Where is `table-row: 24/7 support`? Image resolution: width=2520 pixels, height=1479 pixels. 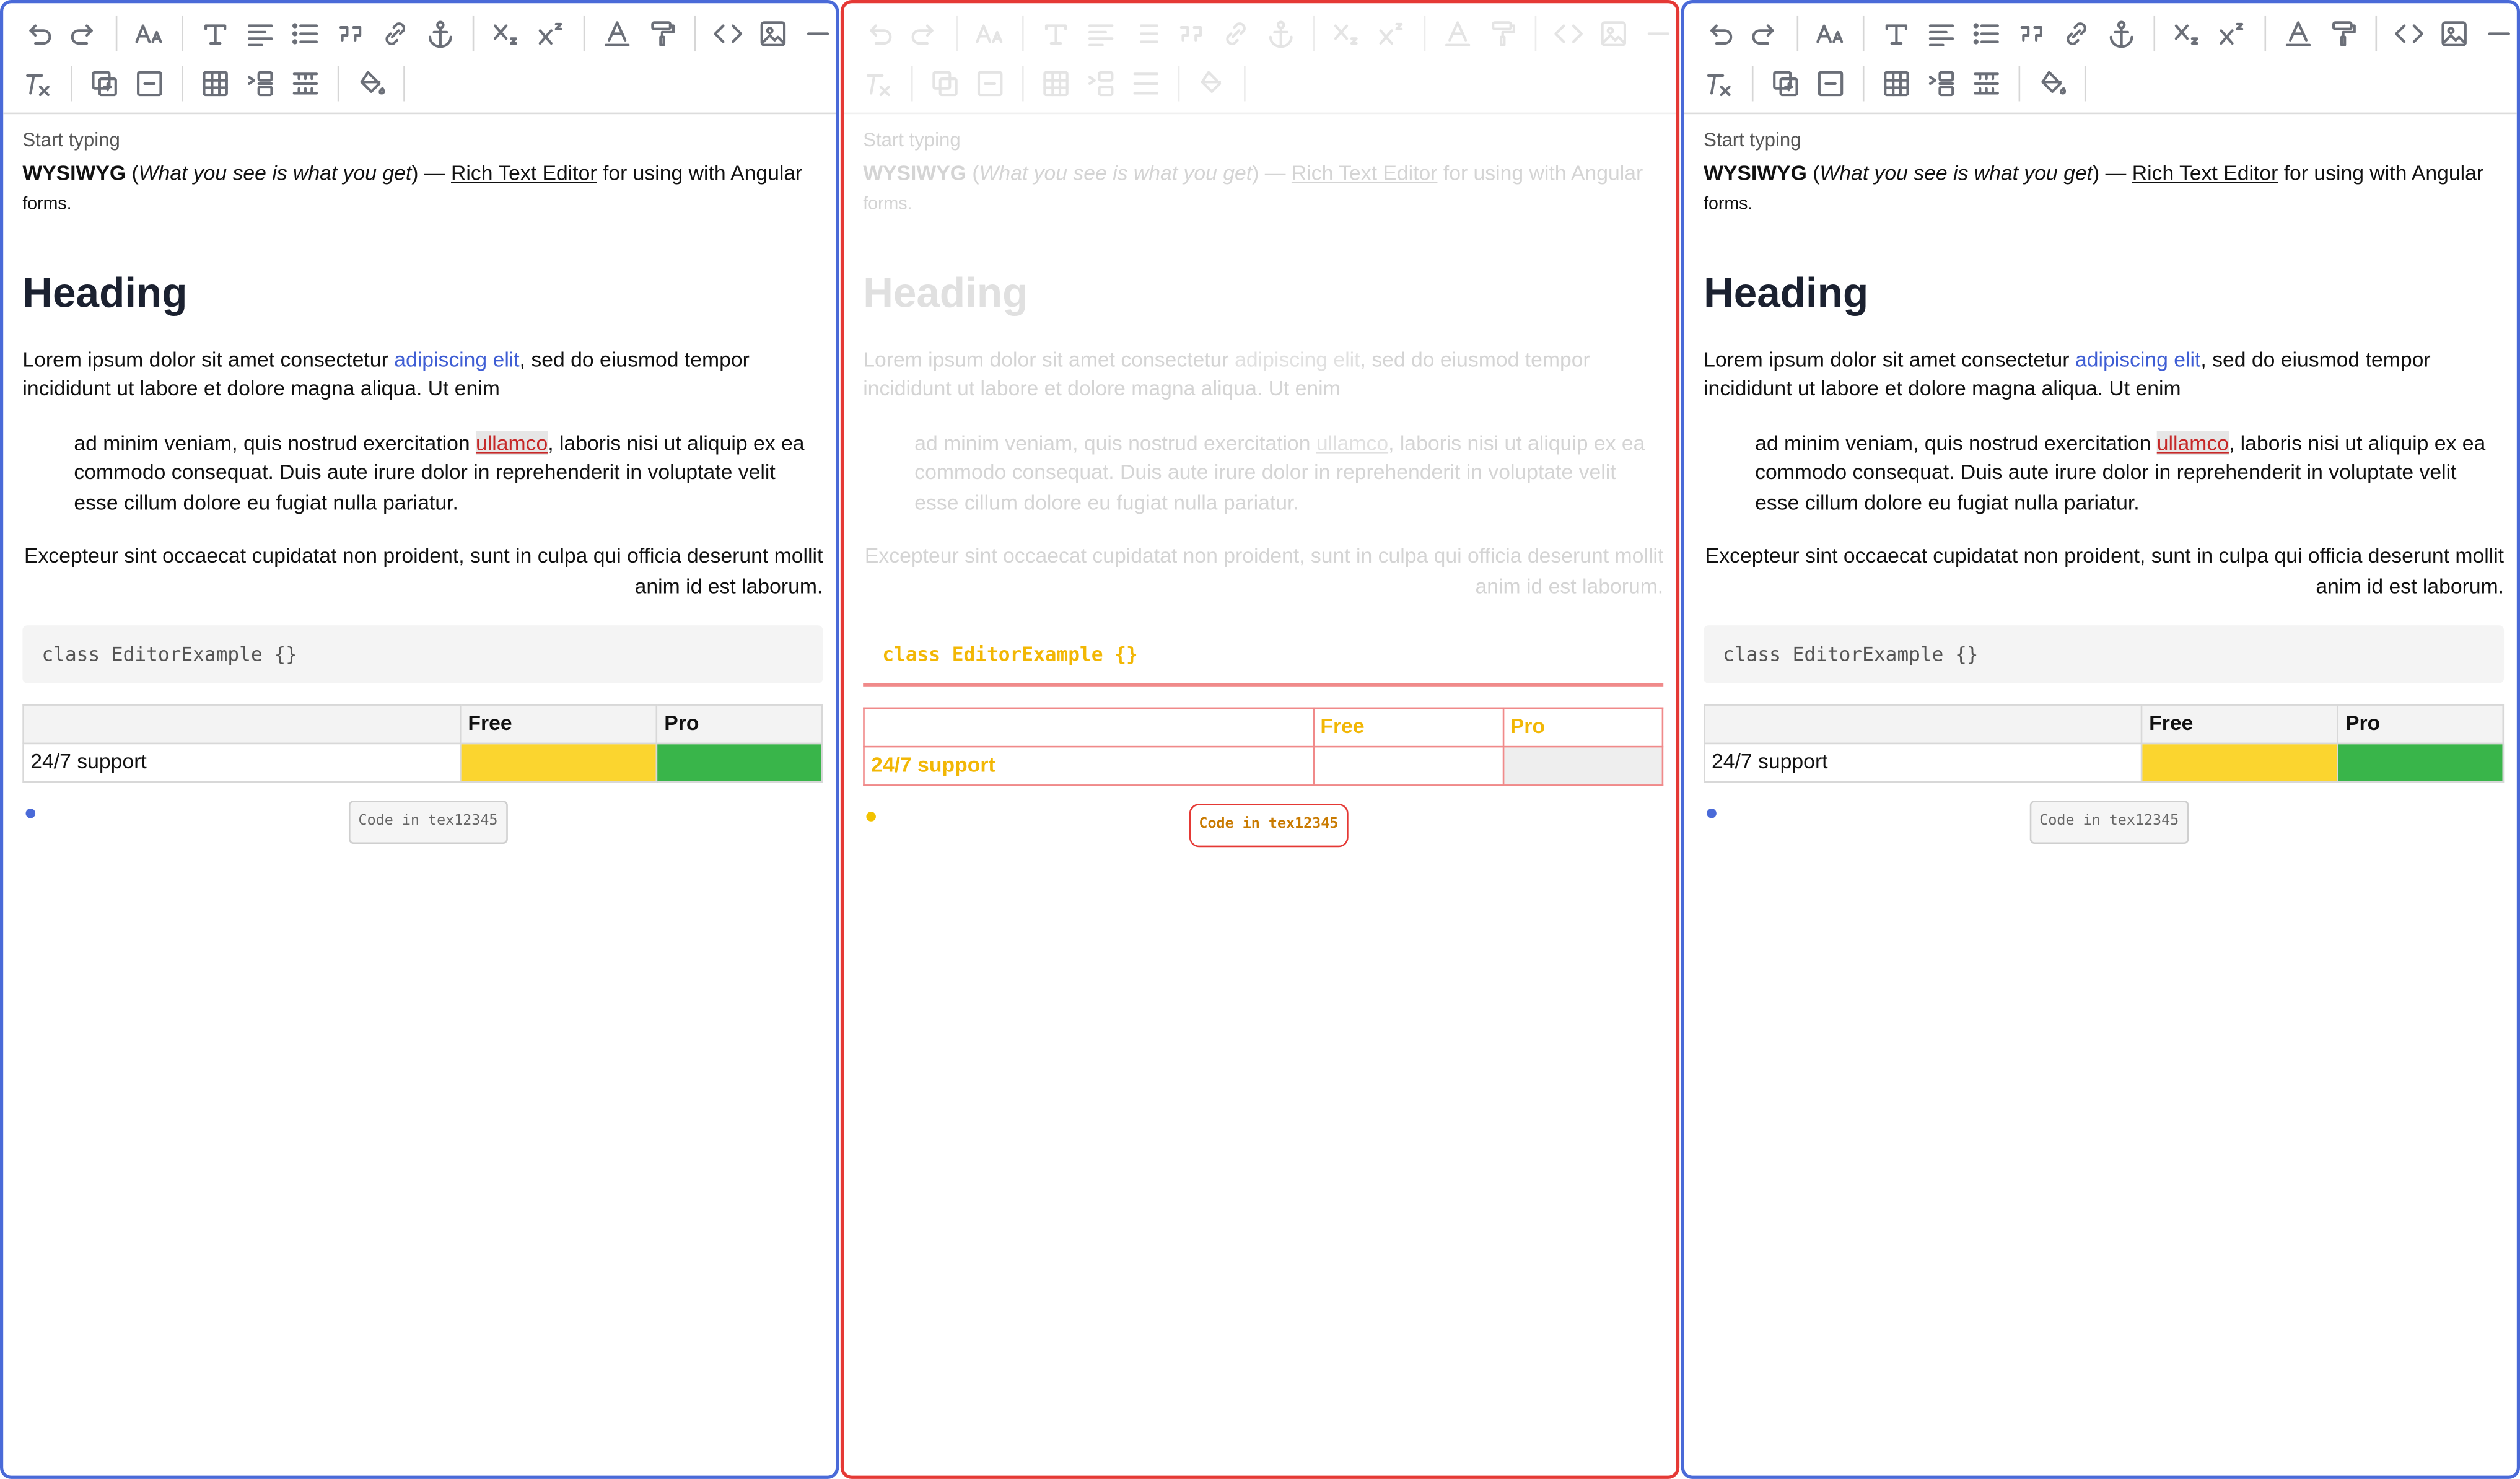 table-row: 24/7 support is located at coordinates (422, 763).